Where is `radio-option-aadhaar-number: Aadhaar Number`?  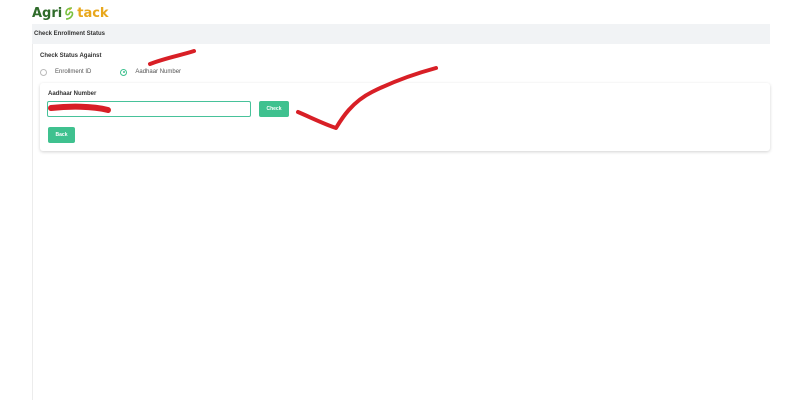 radio-option-aadhaar-number: Aadhaar Number is located at coordinates (151, 72).